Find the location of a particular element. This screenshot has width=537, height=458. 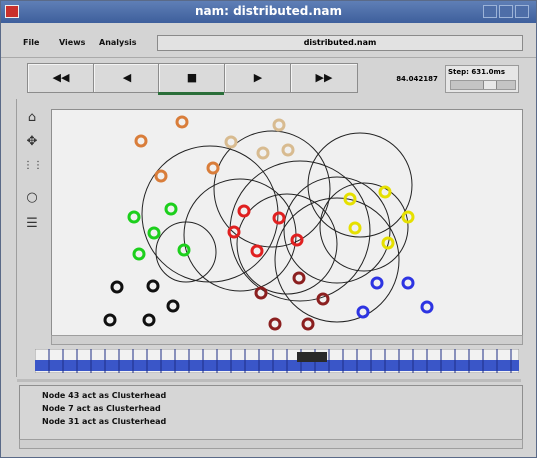

filename-display: distributed.nam is located at coordinates (340, 43).